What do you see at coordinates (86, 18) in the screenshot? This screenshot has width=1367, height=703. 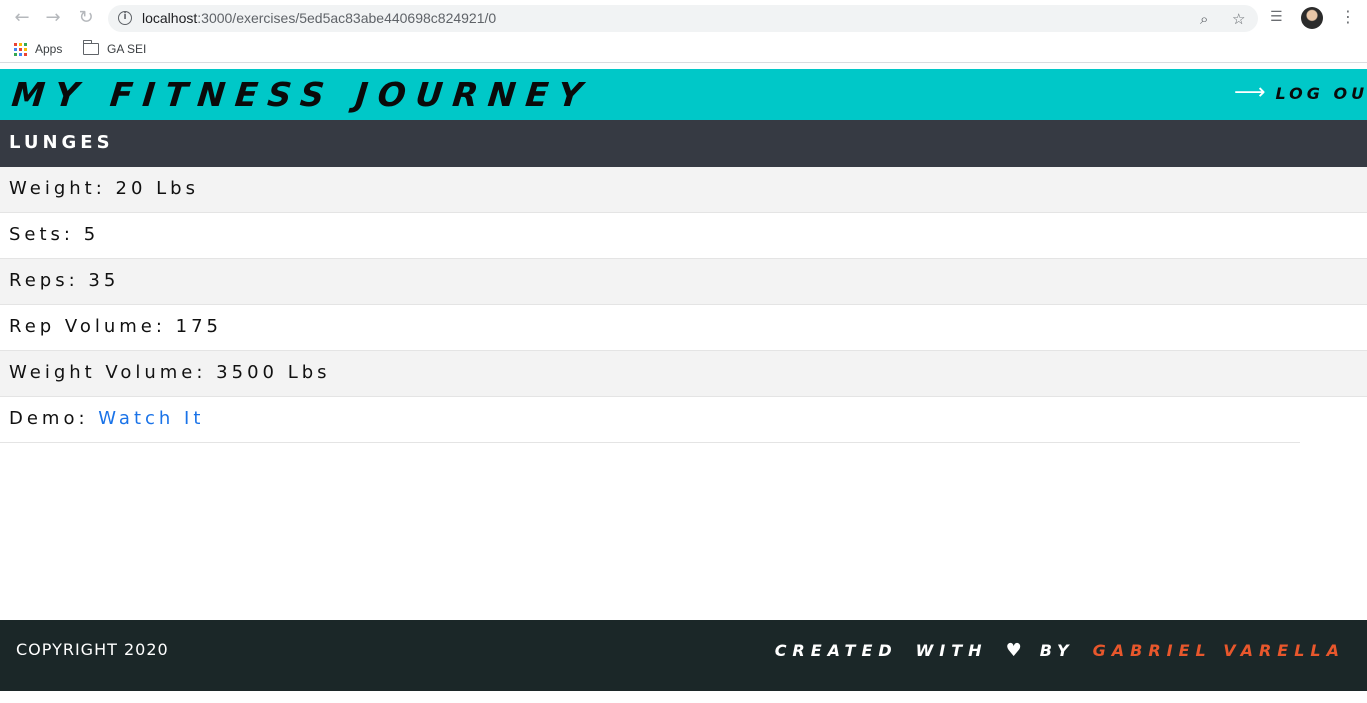 I see `reload-icon: ↻` at bounding box center [86, 18].